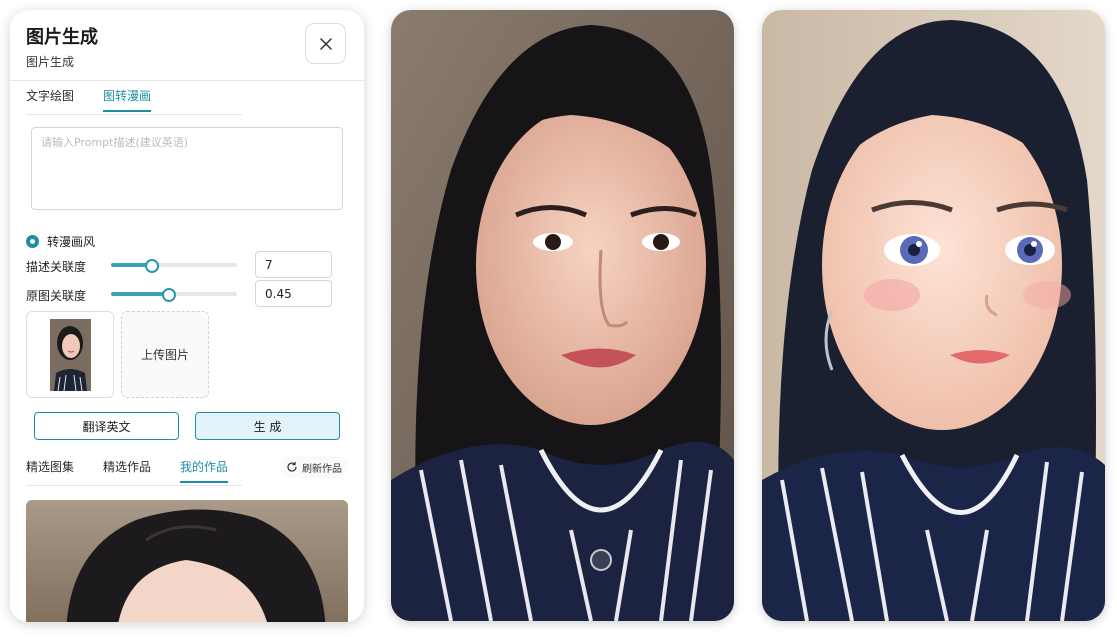 Image resolution: width=1117 pixels, height=637 pixels. I want to click on header-divider, so click(187, 80).